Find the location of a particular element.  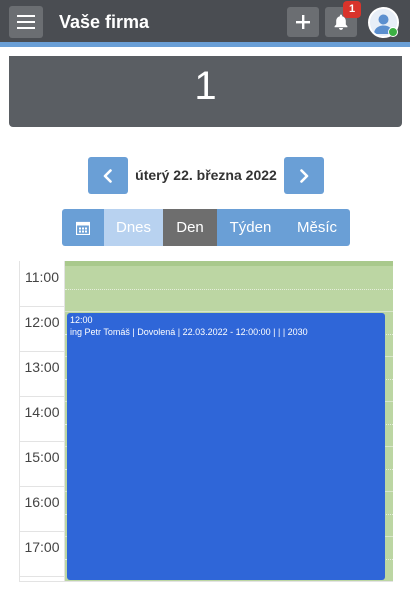

time-slot-label: 15:00 is located at coordinates (42, 457).